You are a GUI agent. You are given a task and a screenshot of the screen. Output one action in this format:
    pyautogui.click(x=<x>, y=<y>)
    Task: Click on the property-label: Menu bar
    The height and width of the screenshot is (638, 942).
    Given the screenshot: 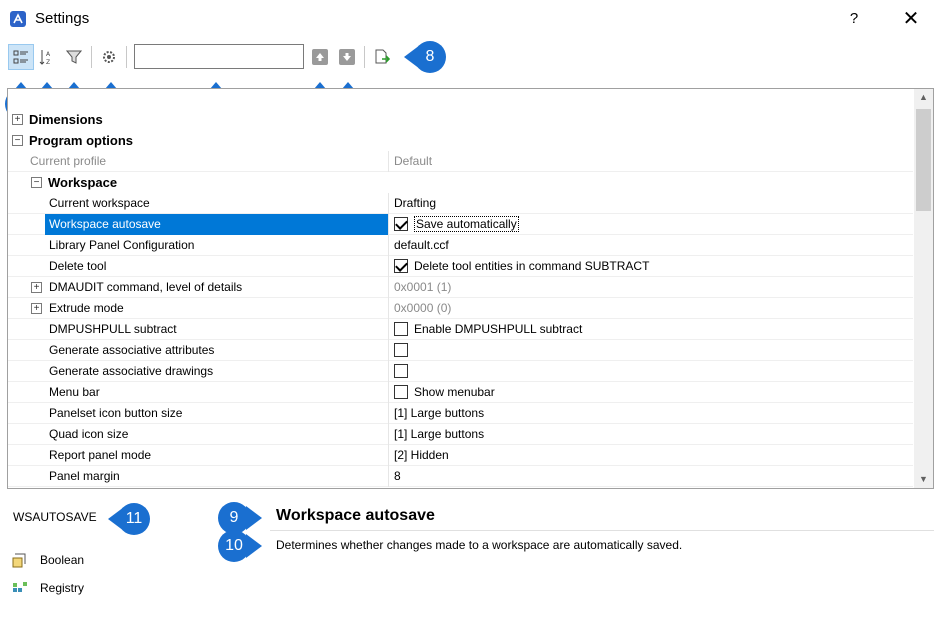 What is the action you would take?
    pyautogui.click(x=74, y=392)
    